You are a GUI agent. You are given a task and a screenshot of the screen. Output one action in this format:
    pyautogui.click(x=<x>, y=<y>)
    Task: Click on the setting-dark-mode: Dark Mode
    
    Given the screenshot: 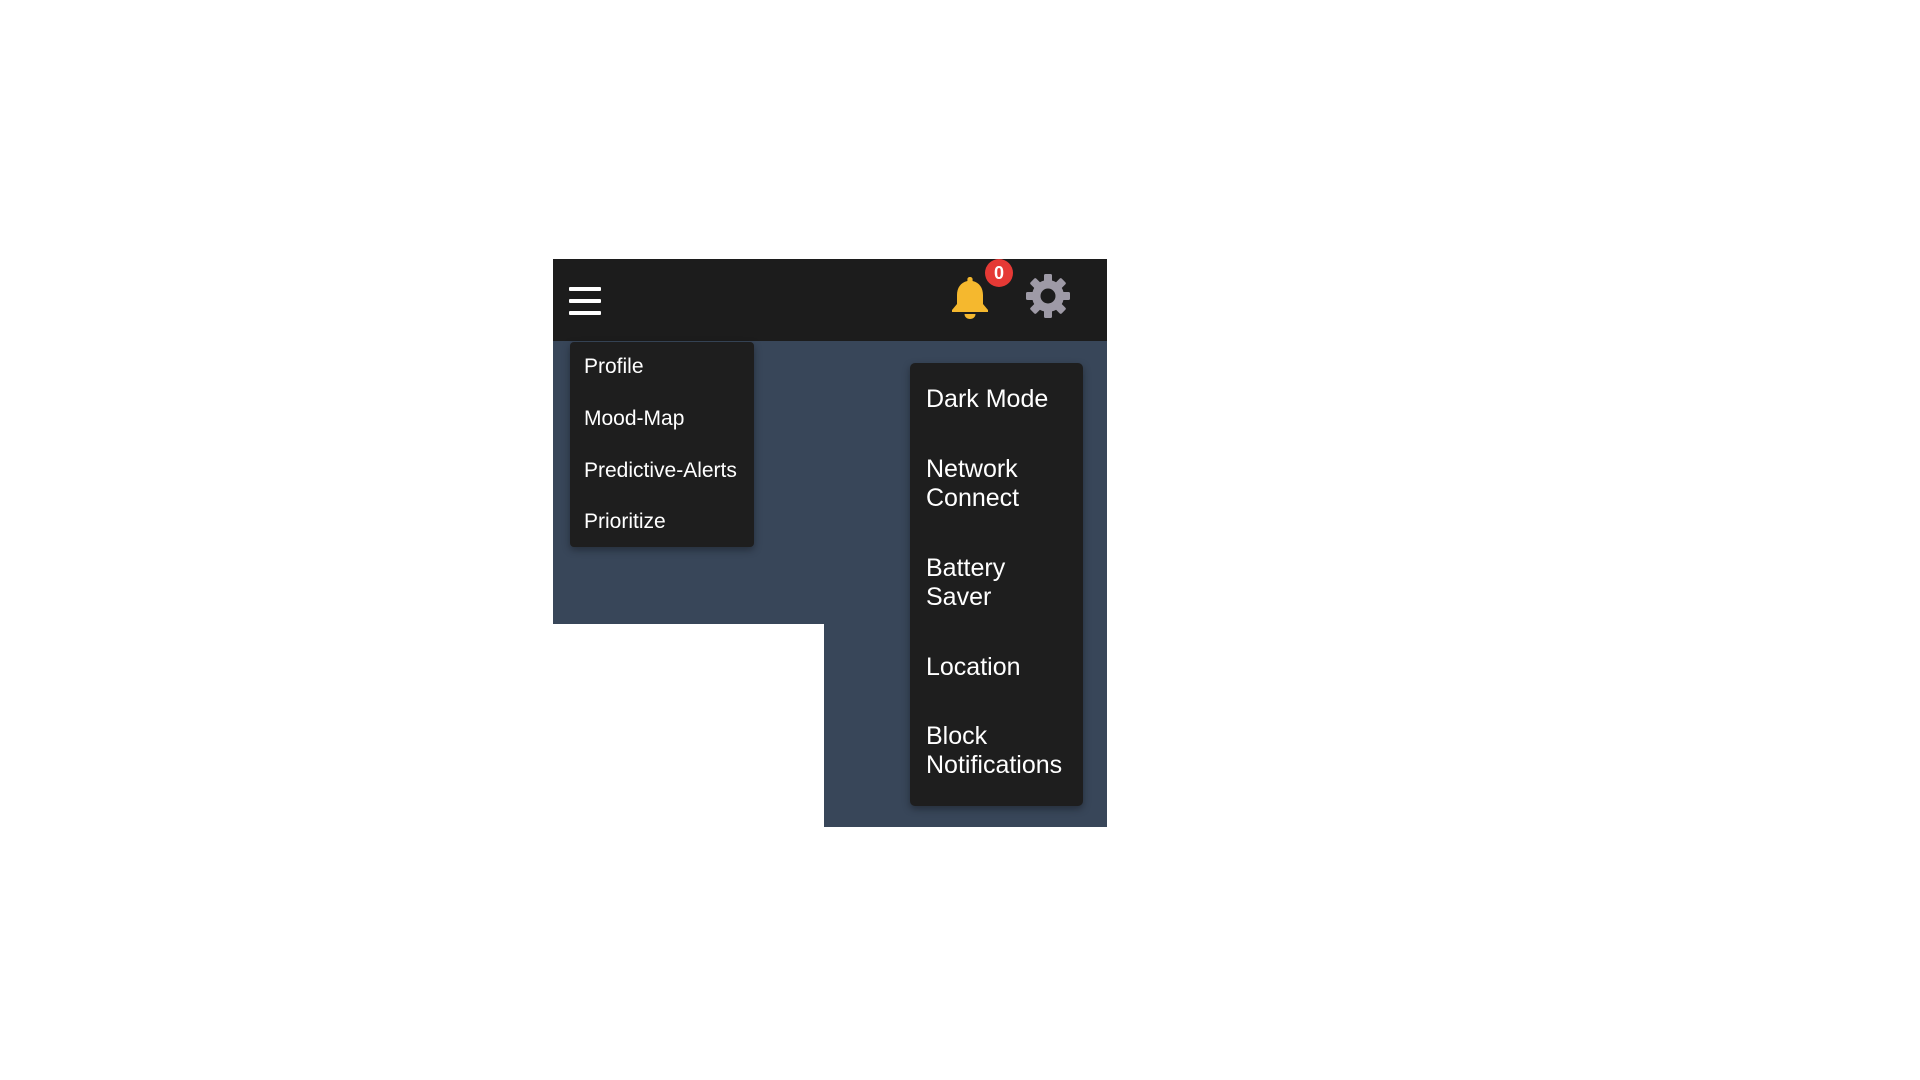 What is the action you would take?
    pyautogui.click(x=1001, y=399)
    